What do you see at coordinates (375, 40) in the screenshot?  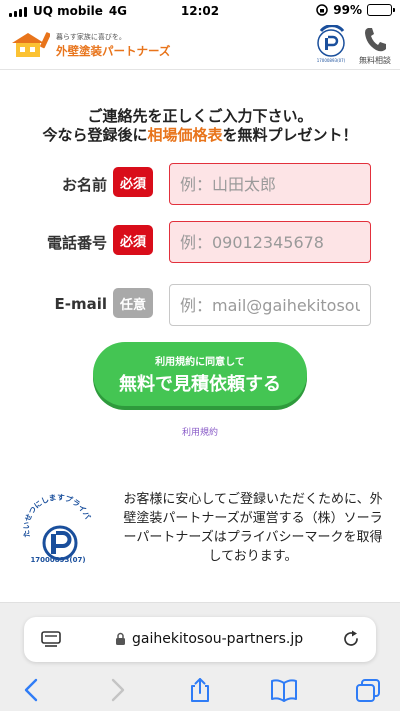 I see `phone-icon` at bounding box center [375, 40].